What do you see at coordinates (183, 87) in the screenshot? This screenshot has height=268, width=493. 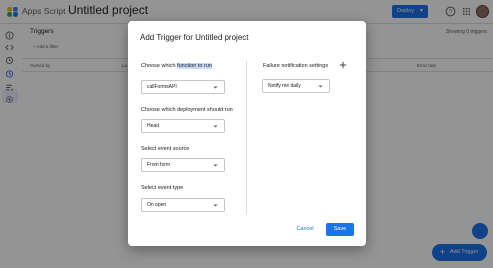 I see `function-select: callFormsAPI` at bounding box center [183, 87].